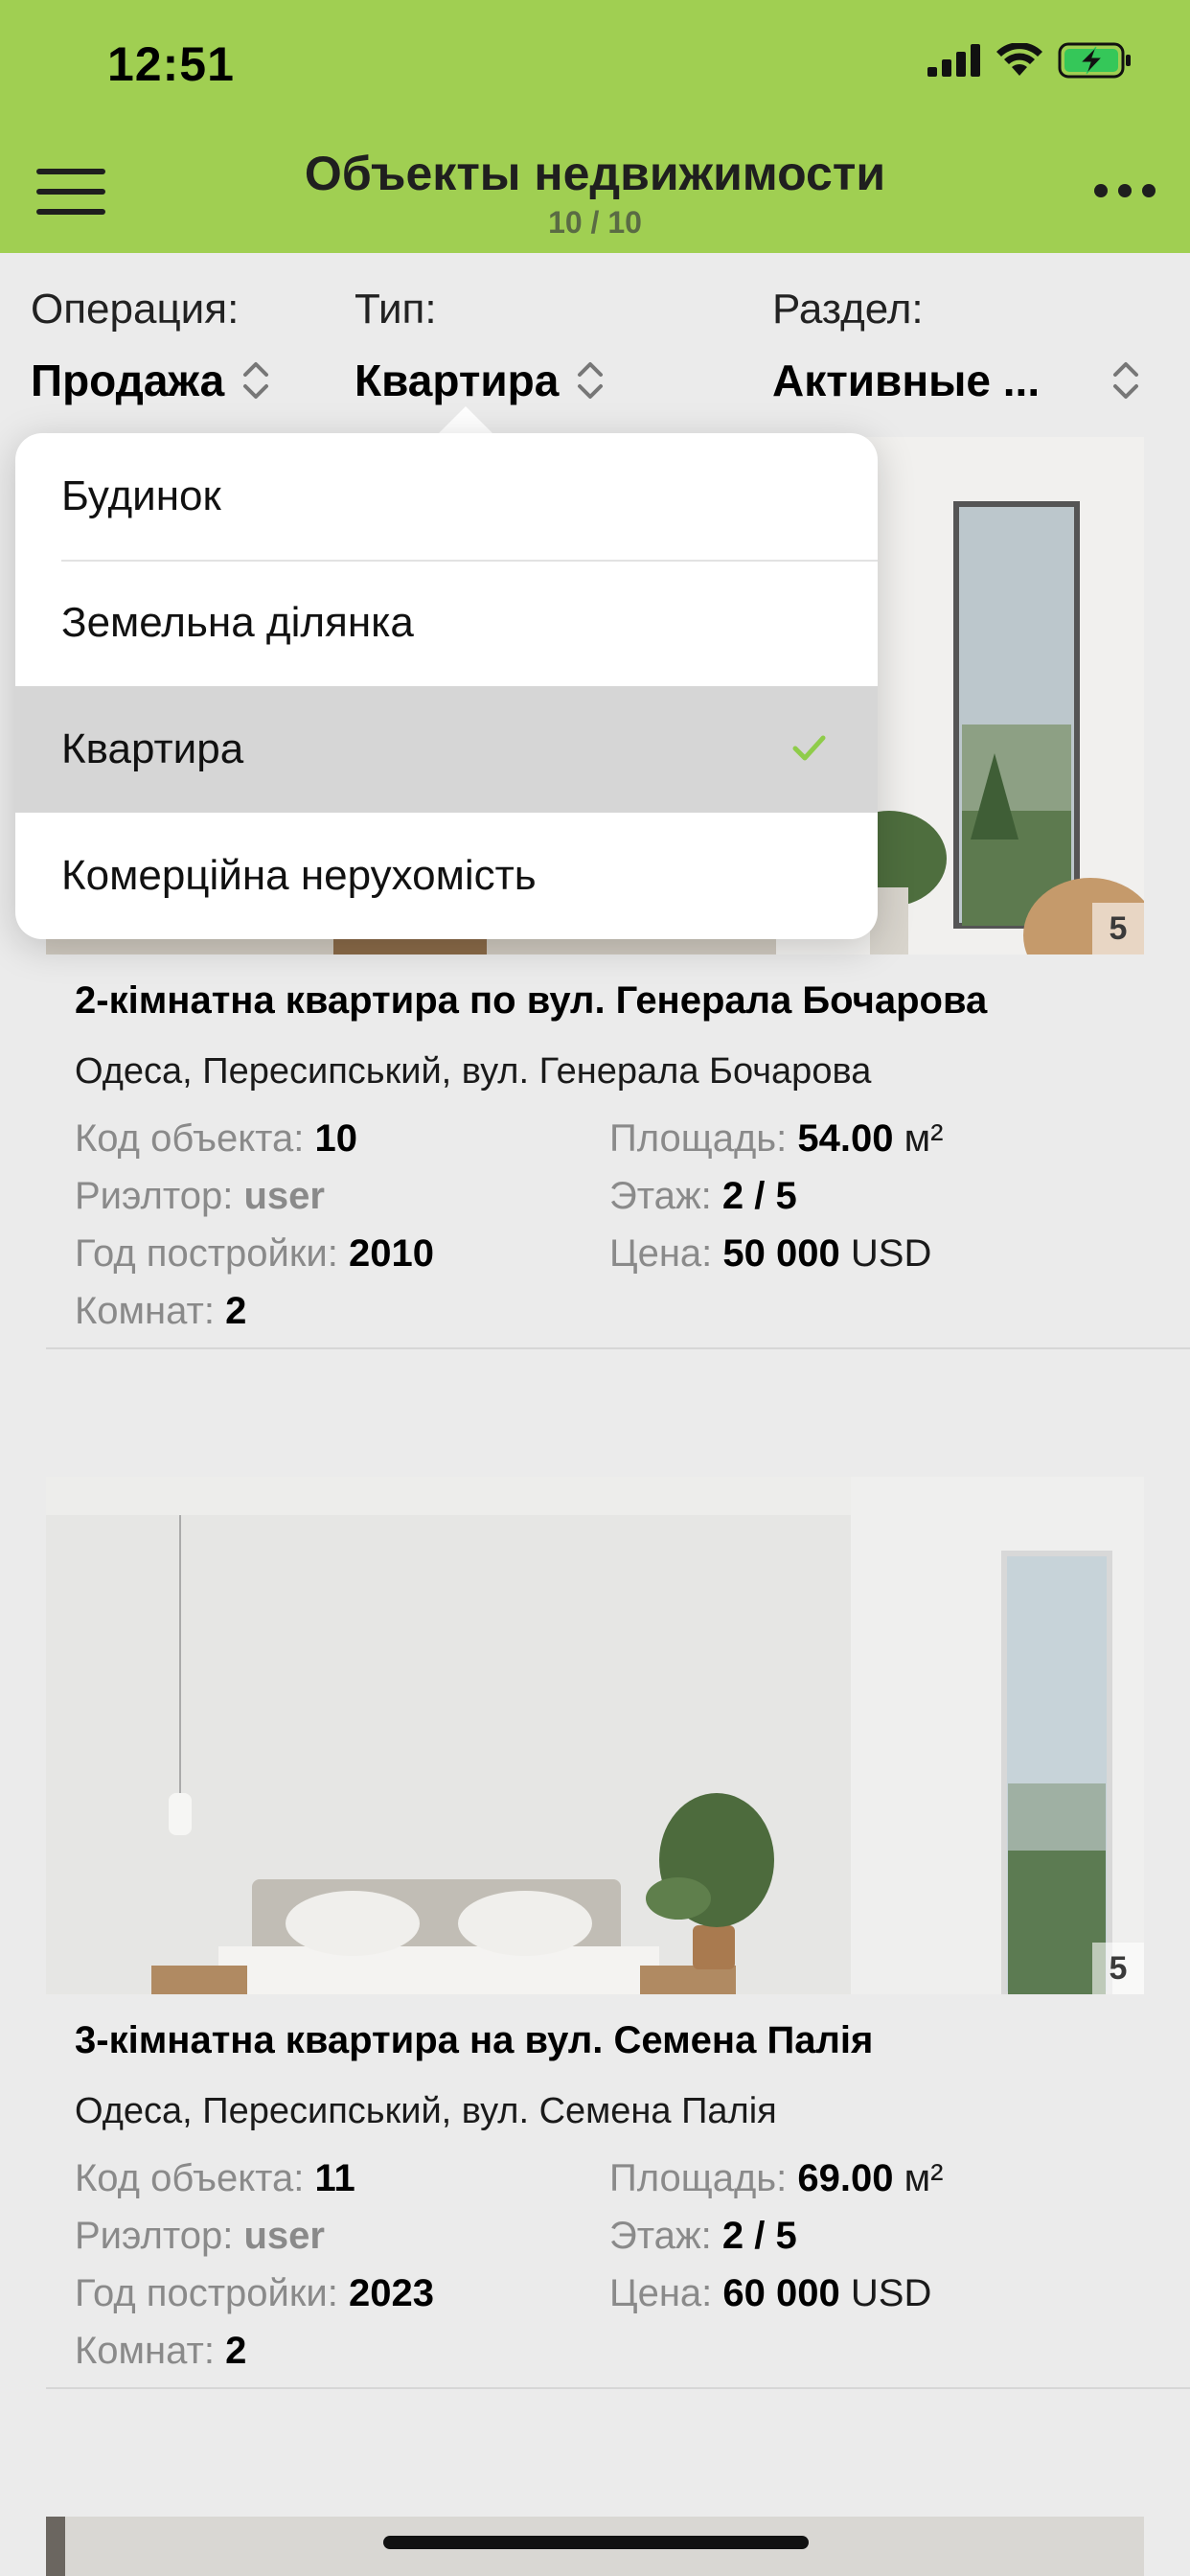 Image resolution: width=1190 pixels, height=2576 pixels. Describe the element at coordinates (396, 309) in the screenshot. I see `filter-type-label: Тип:` at that location.